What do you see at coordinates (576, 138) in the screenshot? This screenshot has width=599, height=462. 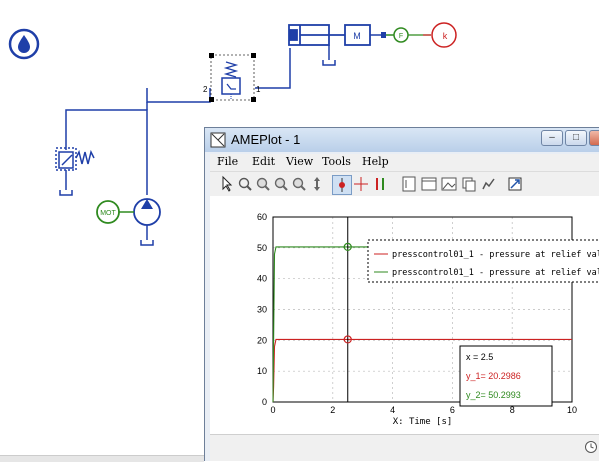 I see `maximize-button: □` at bounding box center [576, 138].